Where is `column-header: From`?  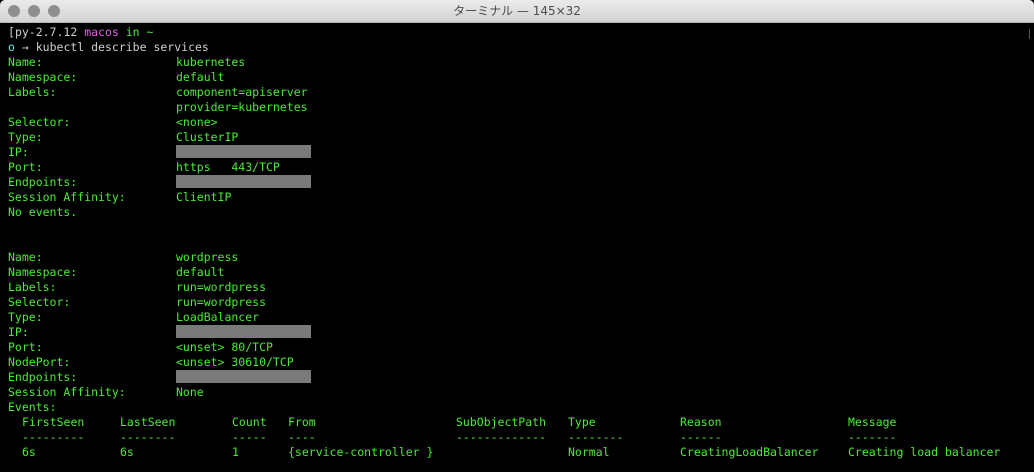
column-header: From is located at coordinates (302, 422).